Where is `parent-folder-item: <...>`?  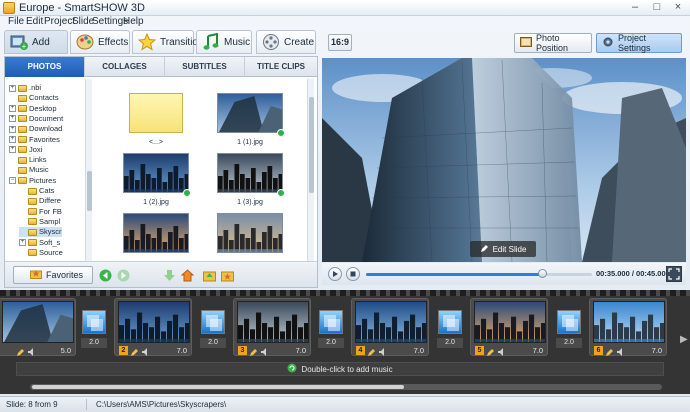
parent-folder-item: <...> is located at coordinates (156, 119).